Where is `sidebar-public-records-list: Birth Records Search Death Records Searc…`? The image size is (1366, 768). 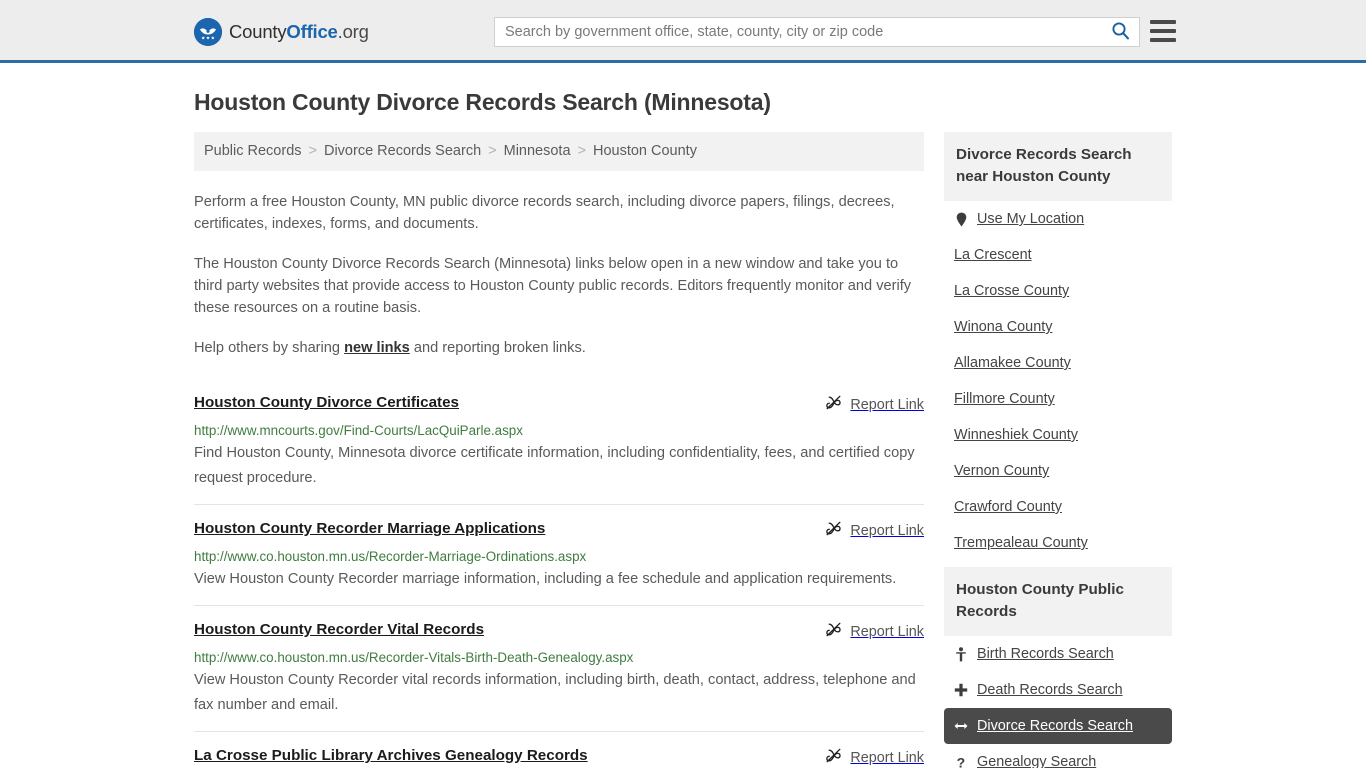 sidebar-public-records-list: Birth Records Search Death Records Searc… is located at coordinates (1058, 702).